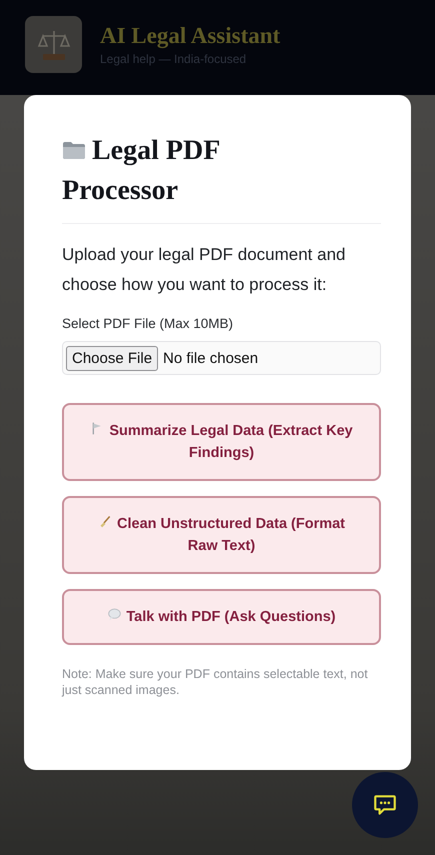 This screenshot has height=855, width=435. Describe the element at coordinates (204, 270) in the screenshot. I see `instruction-text: Upload your legal PDF document and choose how you want to process it:` at that location.